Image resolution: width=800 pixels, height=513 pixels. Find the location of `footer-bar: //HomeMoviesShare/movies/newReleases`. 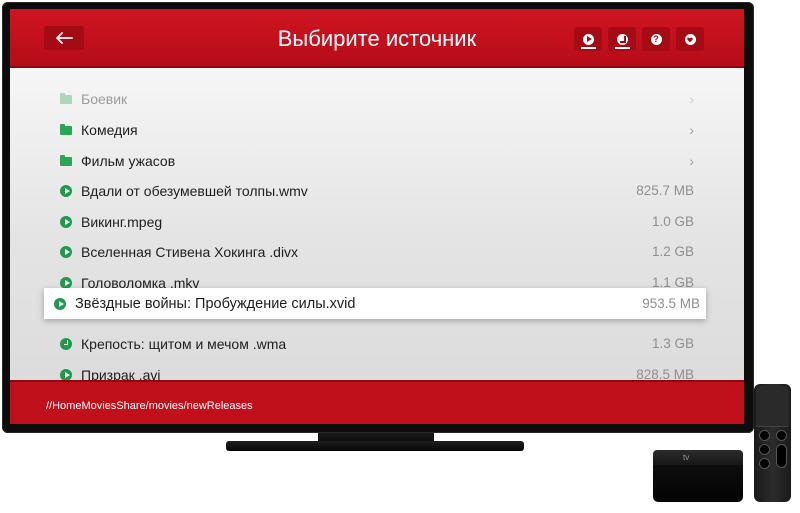

footer-bar: //HomeMoviesShare/movies/newReleases is located at coordinates (377, 402).